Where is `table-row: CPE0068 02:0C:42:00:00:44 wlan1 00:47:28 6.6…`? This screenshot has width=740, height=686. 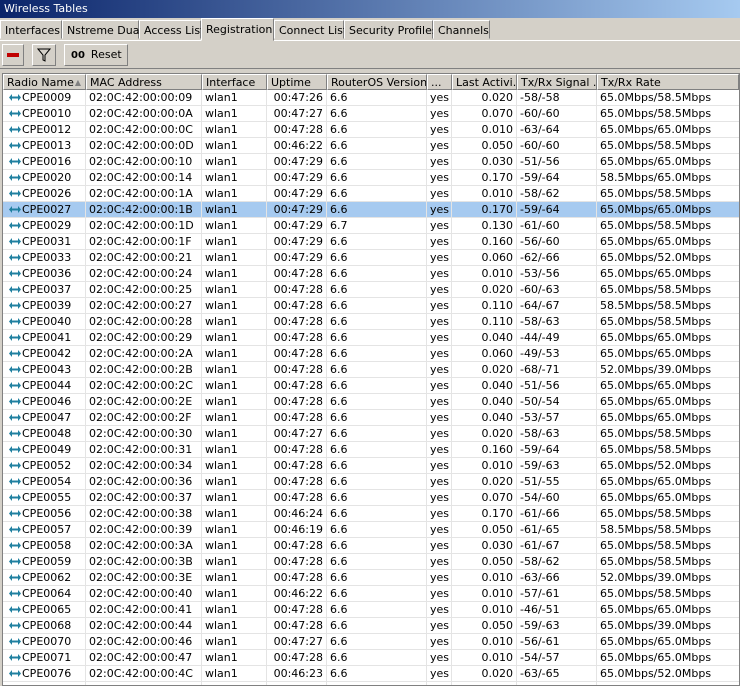 table-row: CPE0068 02:0C:42:00:00:44 wlan1 00:47:28 6.6… is located at coordinates (371, 626).